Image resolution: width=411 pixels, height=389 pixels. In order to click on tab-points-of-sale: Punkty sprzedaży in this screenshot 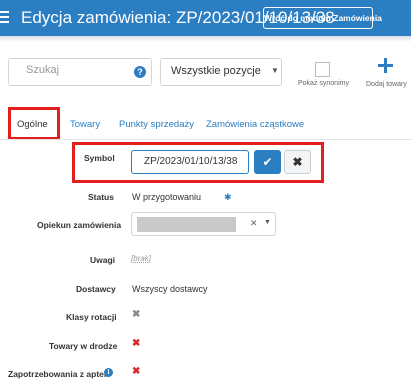, I will do `click(156, 124)`.